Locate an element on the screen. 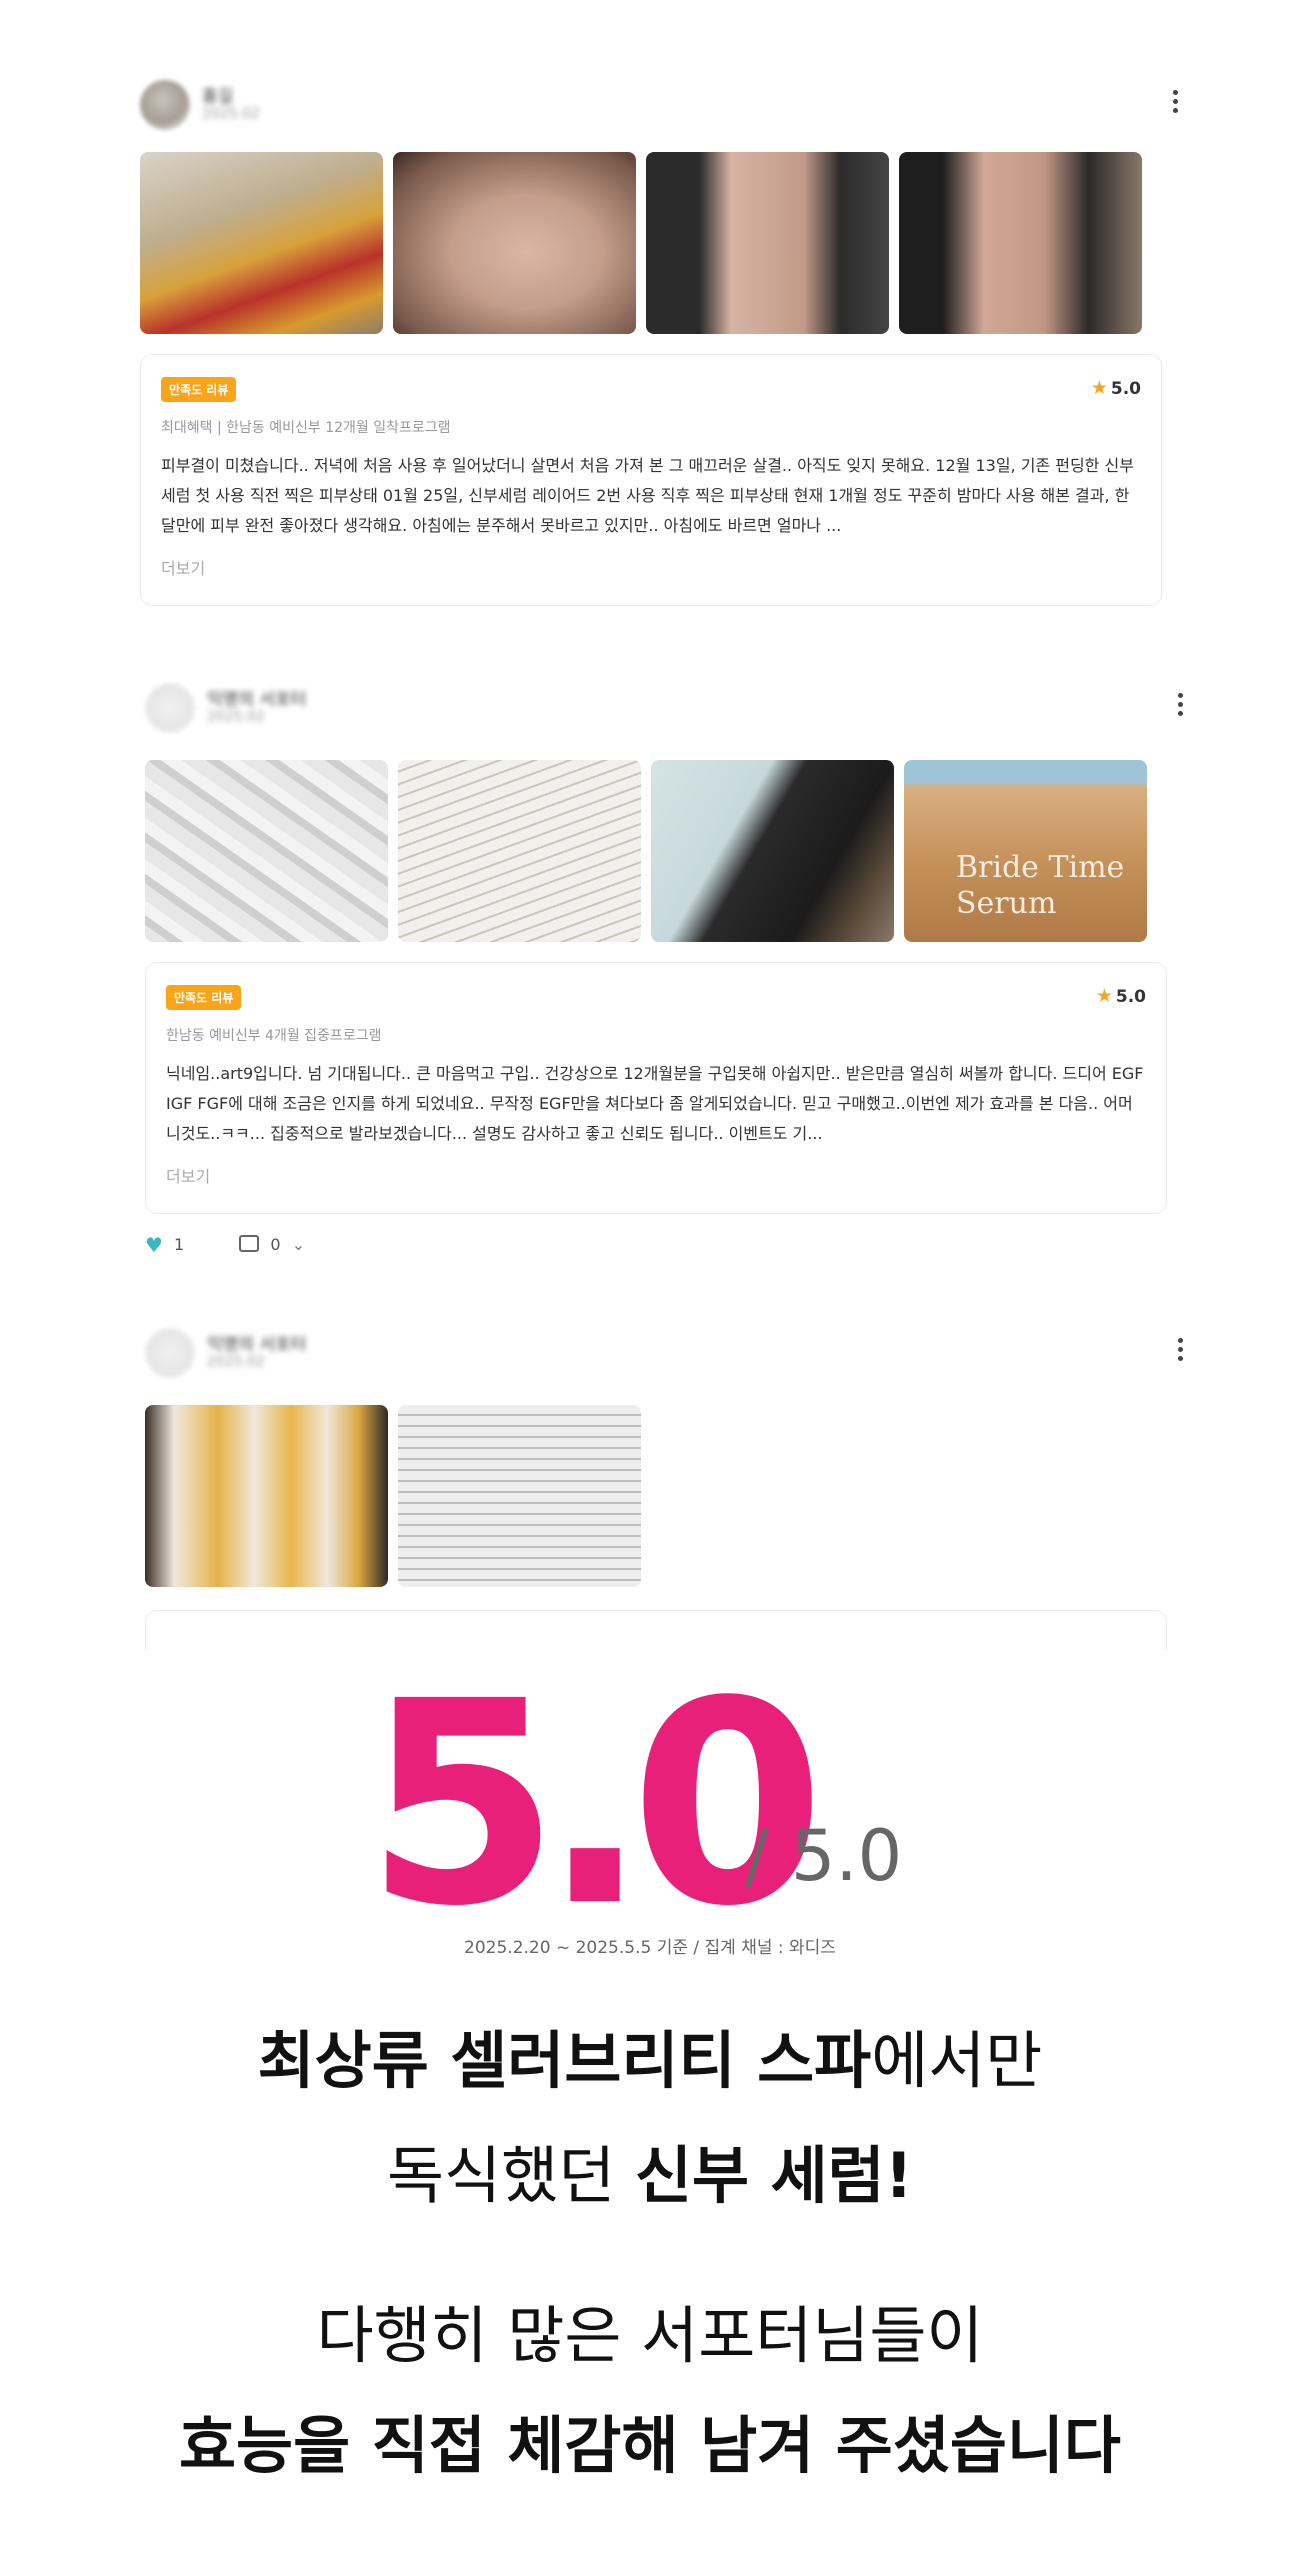  review-photo: Bride Time Serum is located at coordinates (1025, 851).